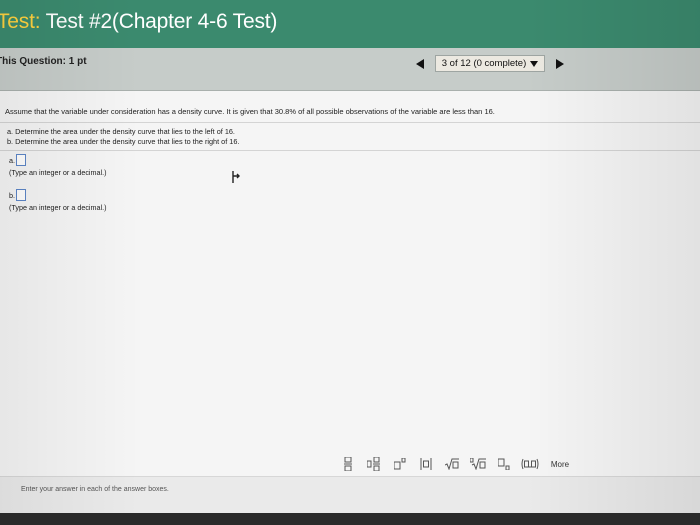 The width and height of the screenshot is (700, 525). What do you see at coordinates (350, 24) in the screenshot?
I see `title-bar: Test: Test #2(Chapter 4-6 Test)` at bounding box center [350, 24].